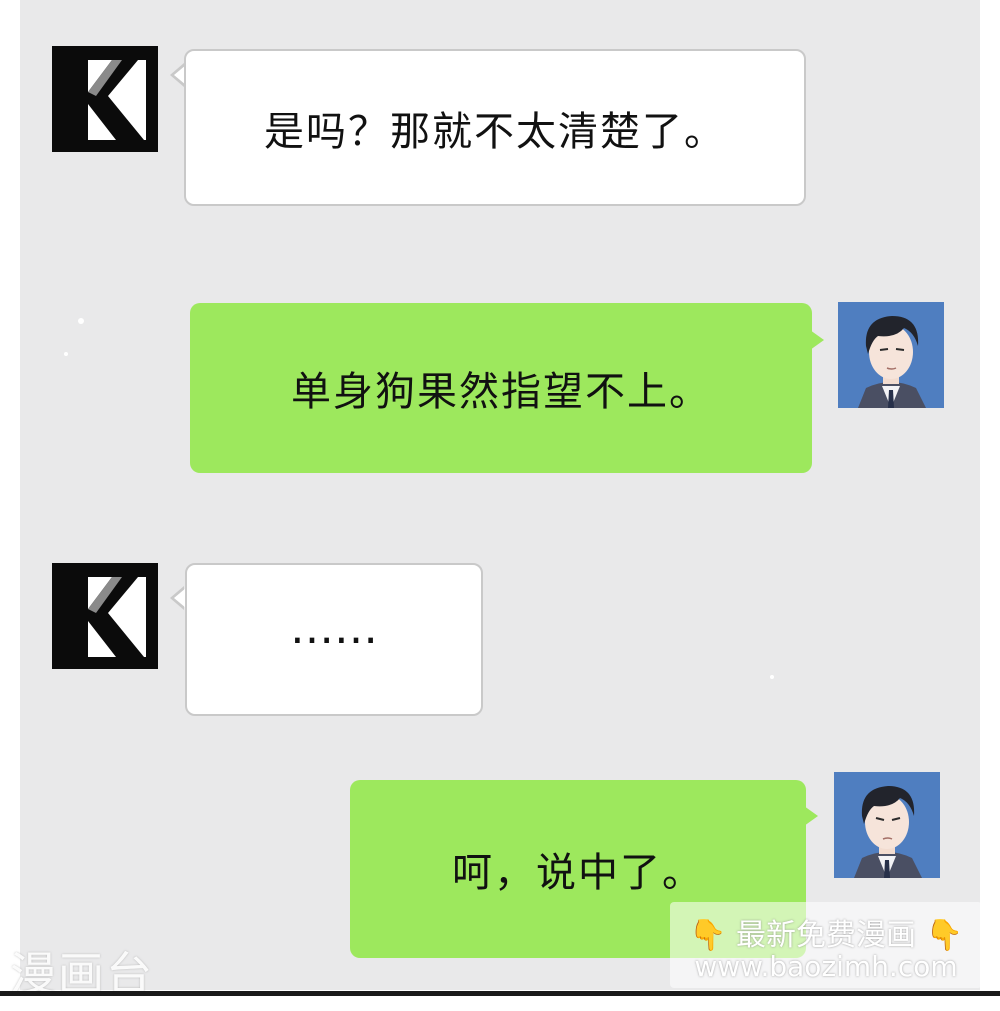 The width and height of the screenshot is (1000, 1011). Describe the element at coordinates (826, 935) in the screenshot. I see `watermark-promo-text: 最新免费漫画` at that location.